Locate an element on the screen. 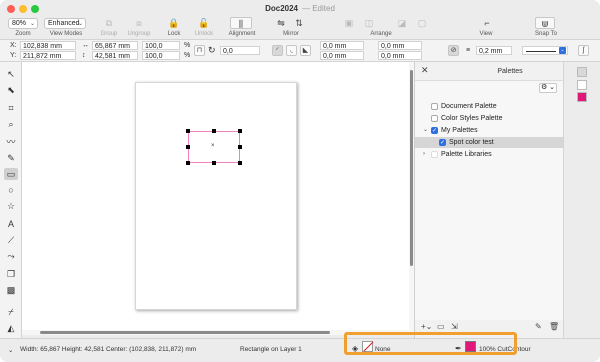  crop-tool-icon: ⌗ is located at coordinates (11, 108).